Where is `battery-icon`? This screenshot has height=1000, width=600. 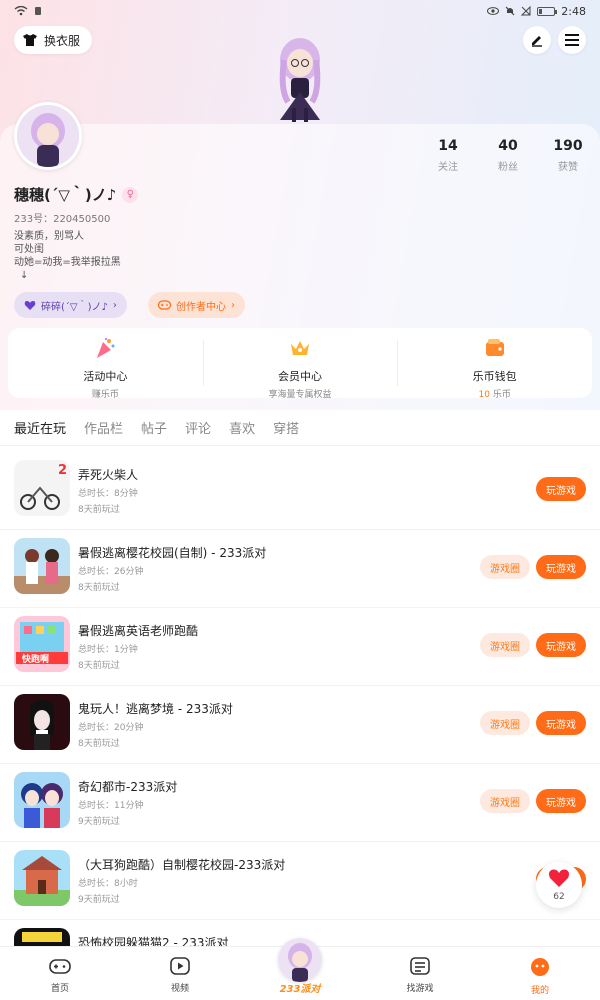 battery-icon is located at coordinates (547, 11).